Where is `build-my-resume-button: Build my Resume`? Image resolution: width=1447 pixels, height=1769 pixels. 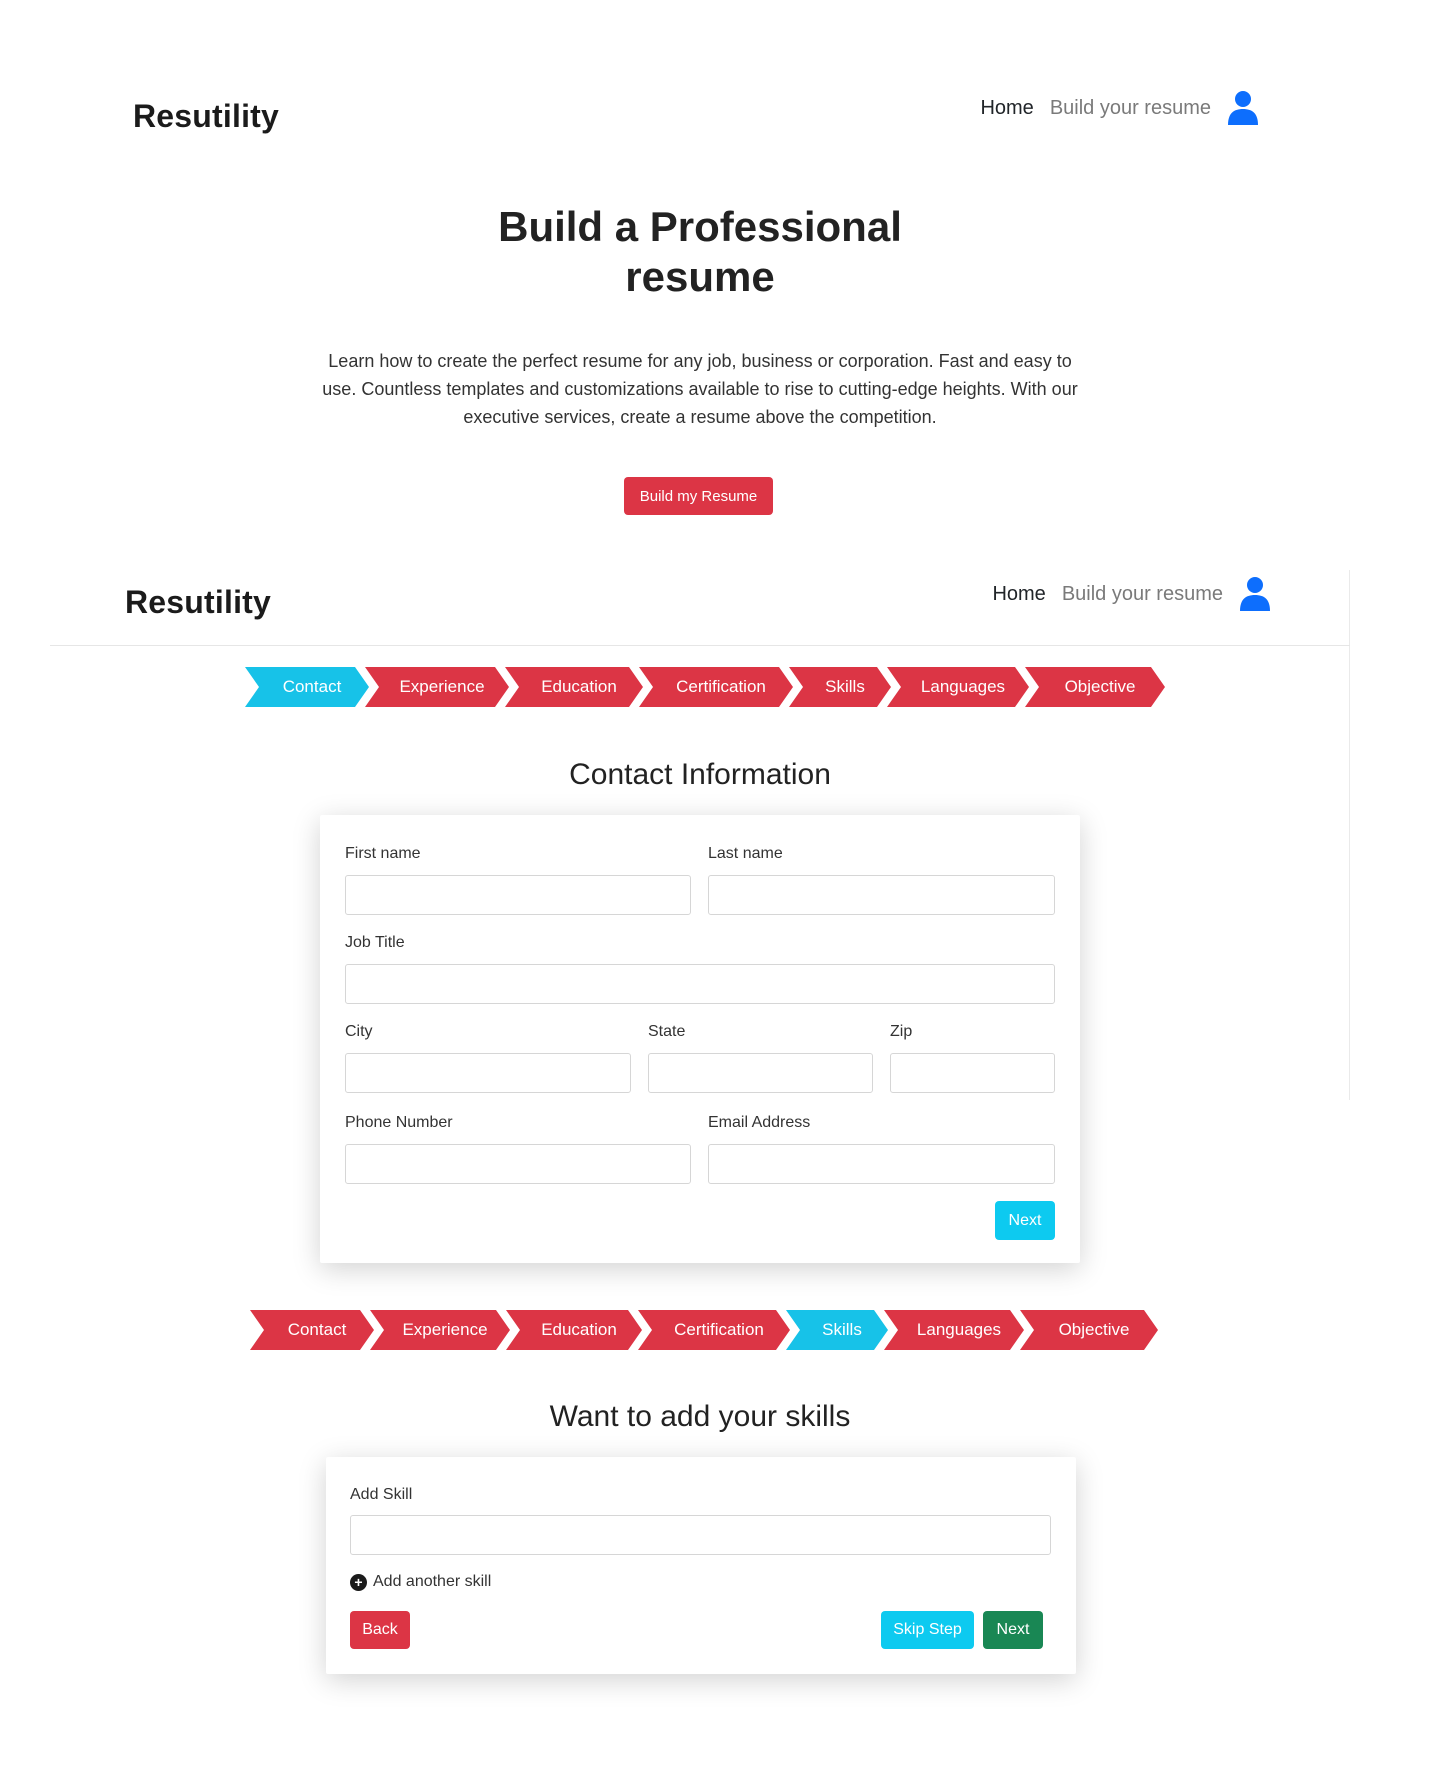
build-my-resume-button: Build my Resume is located at coordinates (698, 496).